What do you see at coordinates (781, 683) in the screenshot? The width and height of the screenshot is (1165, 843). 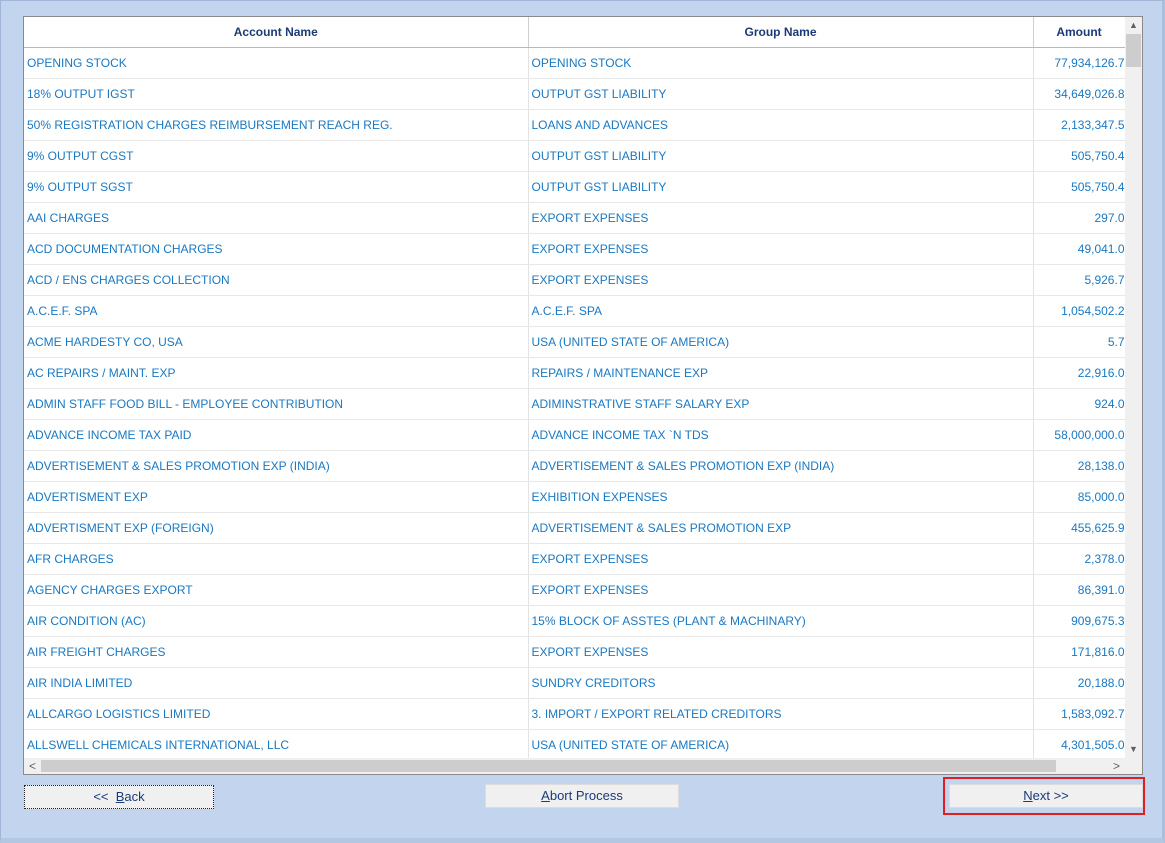 I see `group-name-cell: SUNDRY CREDITORS` at bounding box center [781, 683].